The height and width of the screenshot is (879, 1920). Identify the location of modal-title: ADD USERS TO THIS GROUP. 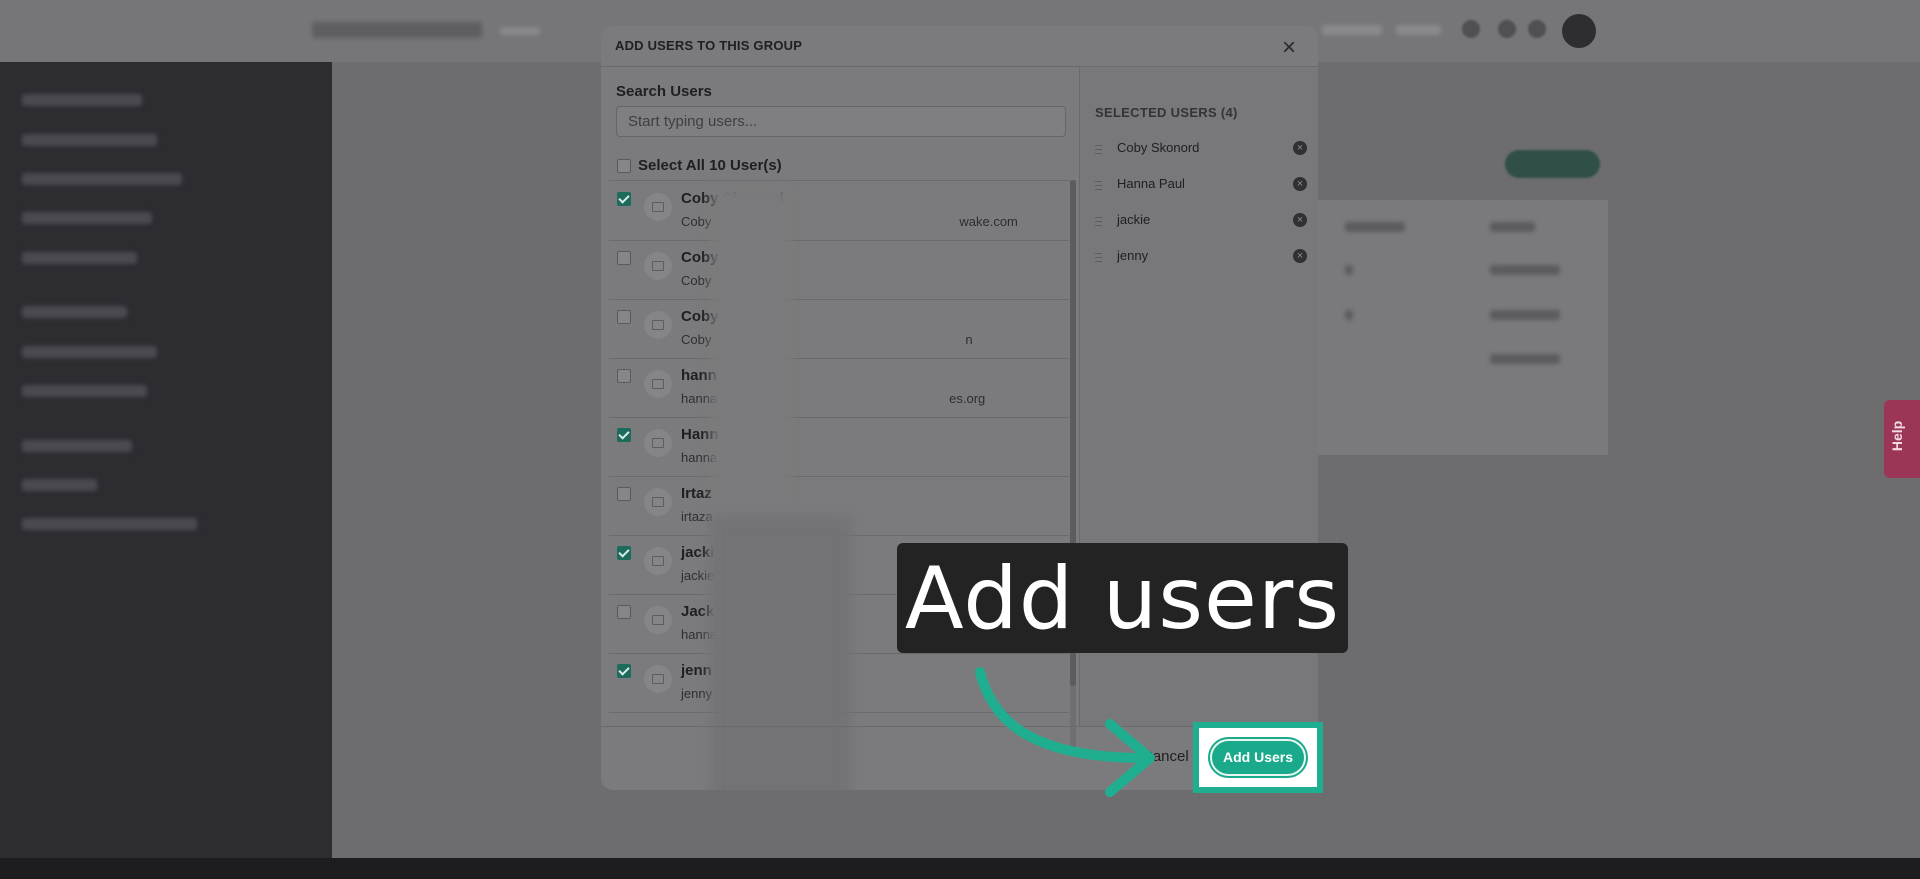
(709, 45).